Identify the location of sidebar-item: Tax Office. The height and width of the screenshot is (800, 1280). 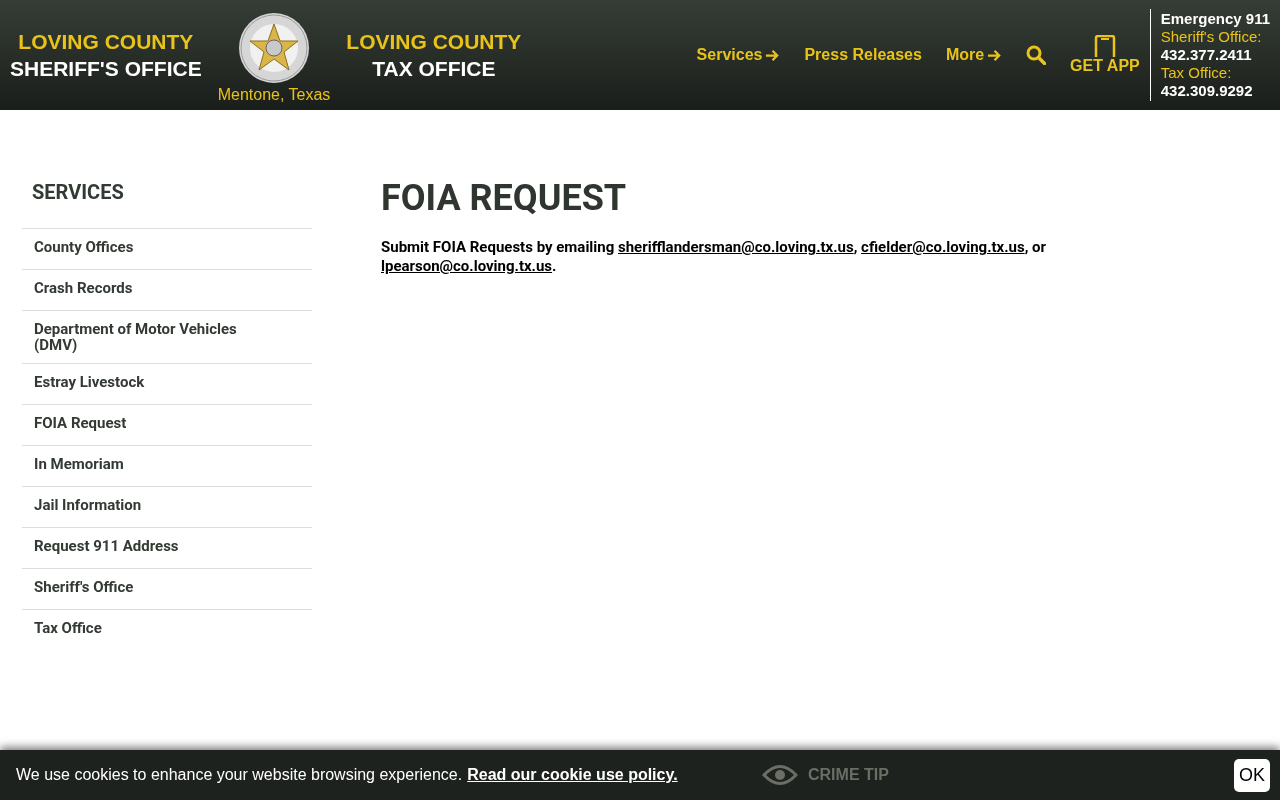
(167, 629).